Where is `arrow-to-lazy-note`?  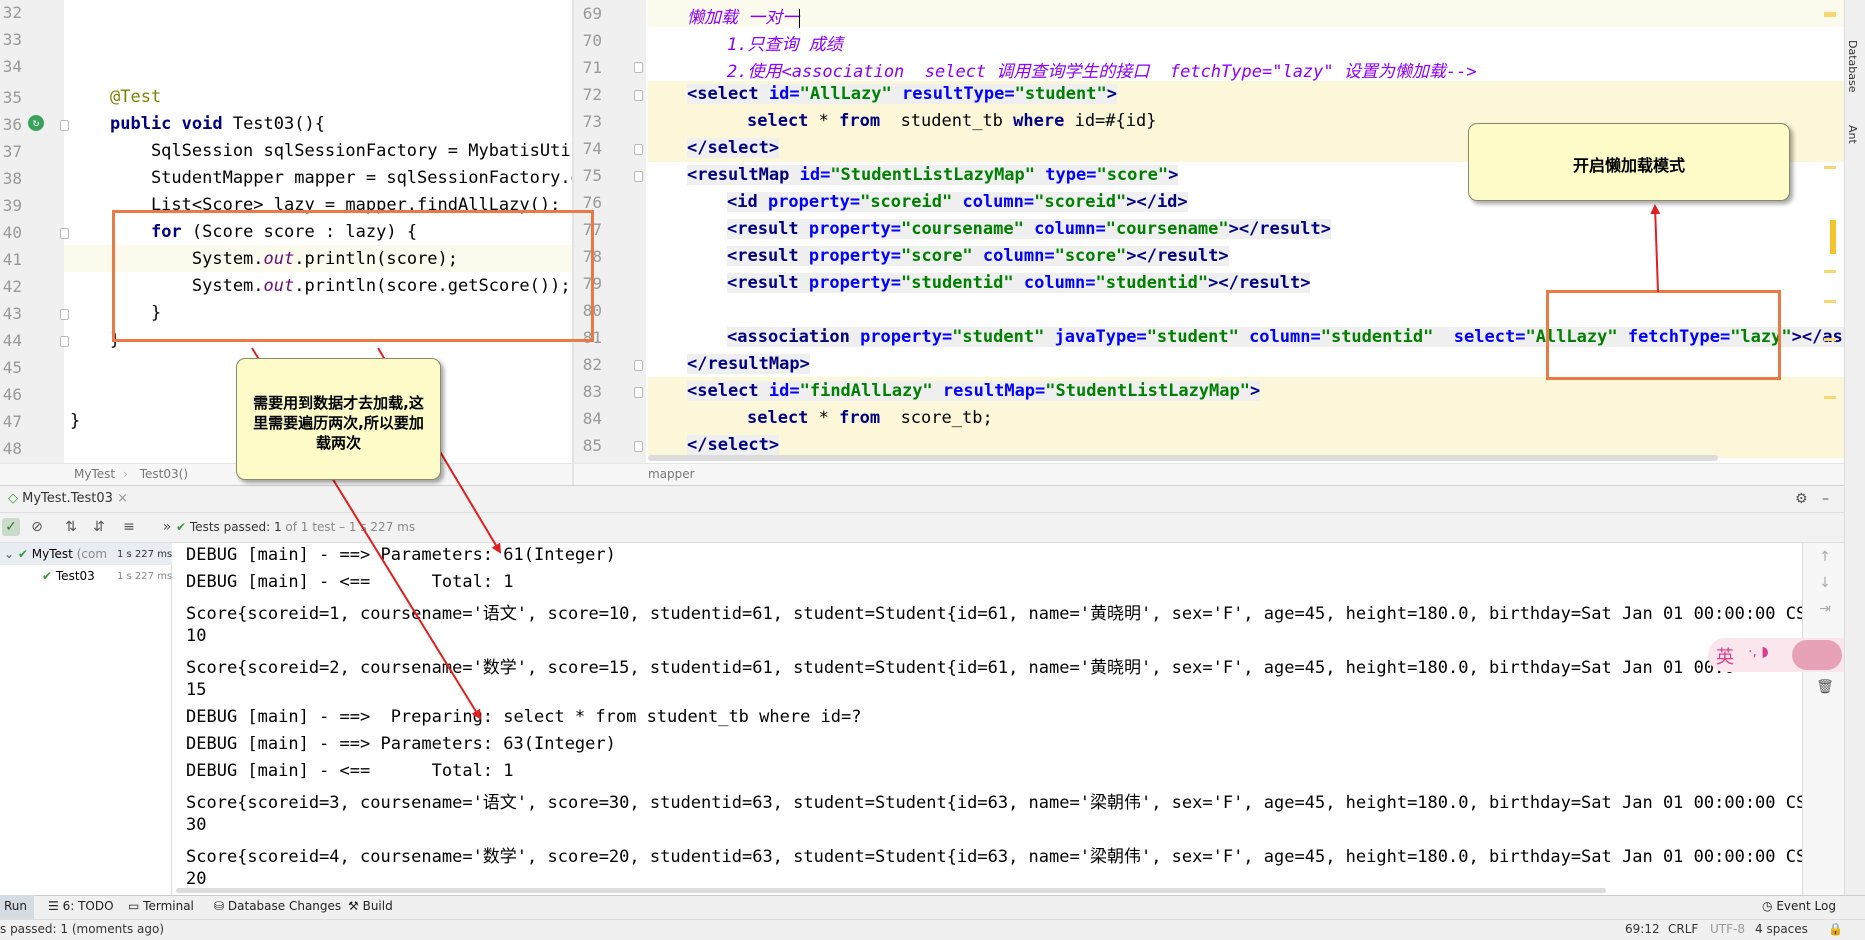
arrow-to-lazy-note is located at coordinates (1655, 248).